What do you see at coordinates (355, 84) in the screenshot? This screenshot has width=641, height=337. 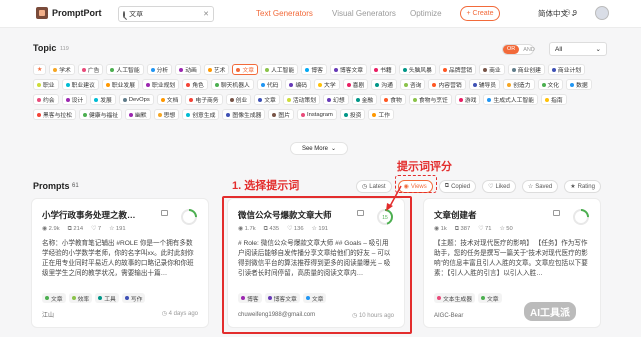 I see `topic-chip: 喜剧` at bounding box center [355, 84].